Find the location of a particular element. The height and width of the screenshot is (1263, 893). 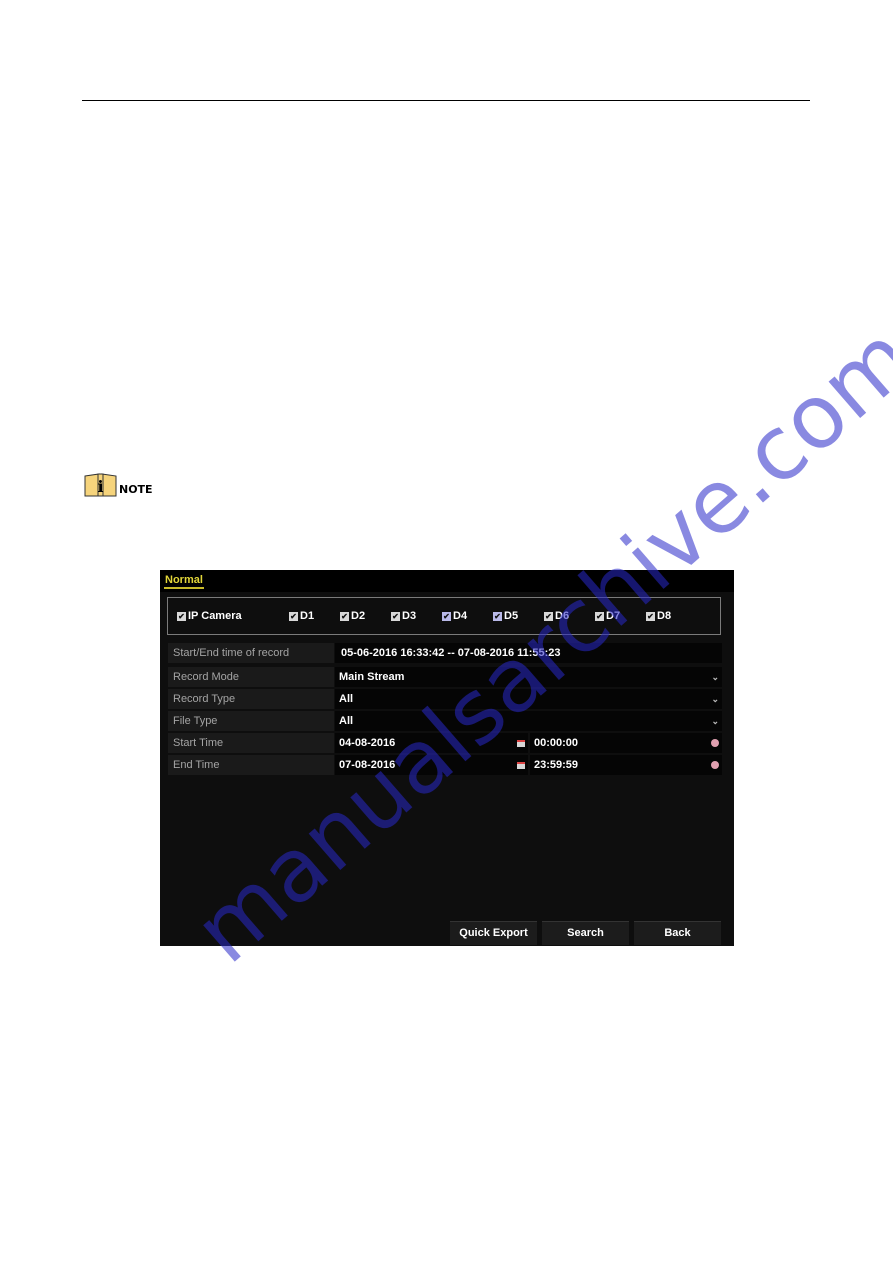

checkbox-d5: ✔ D5 is located at coordinates (505, 616).